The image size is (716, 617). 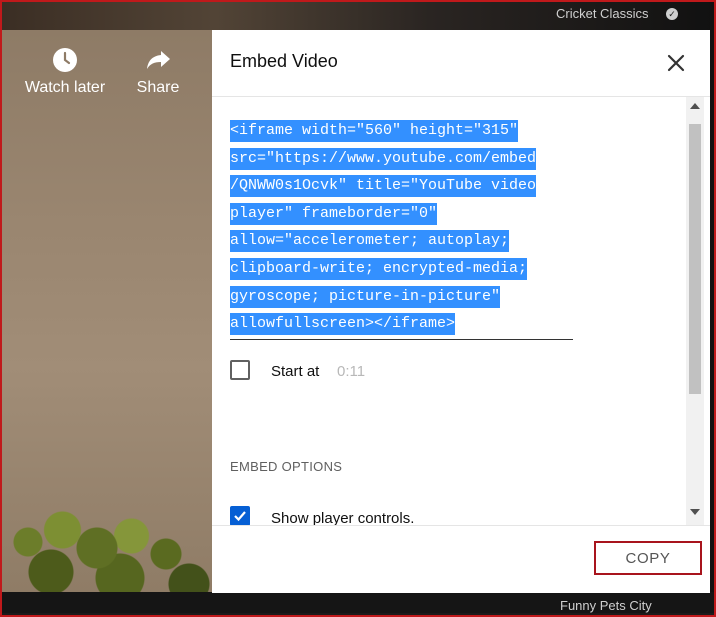 What do you see at coordinates (401, 269) in the screenshot?
I see `code-line: clipboard-write; encrypted-media;` at bounding box center [401, 269].